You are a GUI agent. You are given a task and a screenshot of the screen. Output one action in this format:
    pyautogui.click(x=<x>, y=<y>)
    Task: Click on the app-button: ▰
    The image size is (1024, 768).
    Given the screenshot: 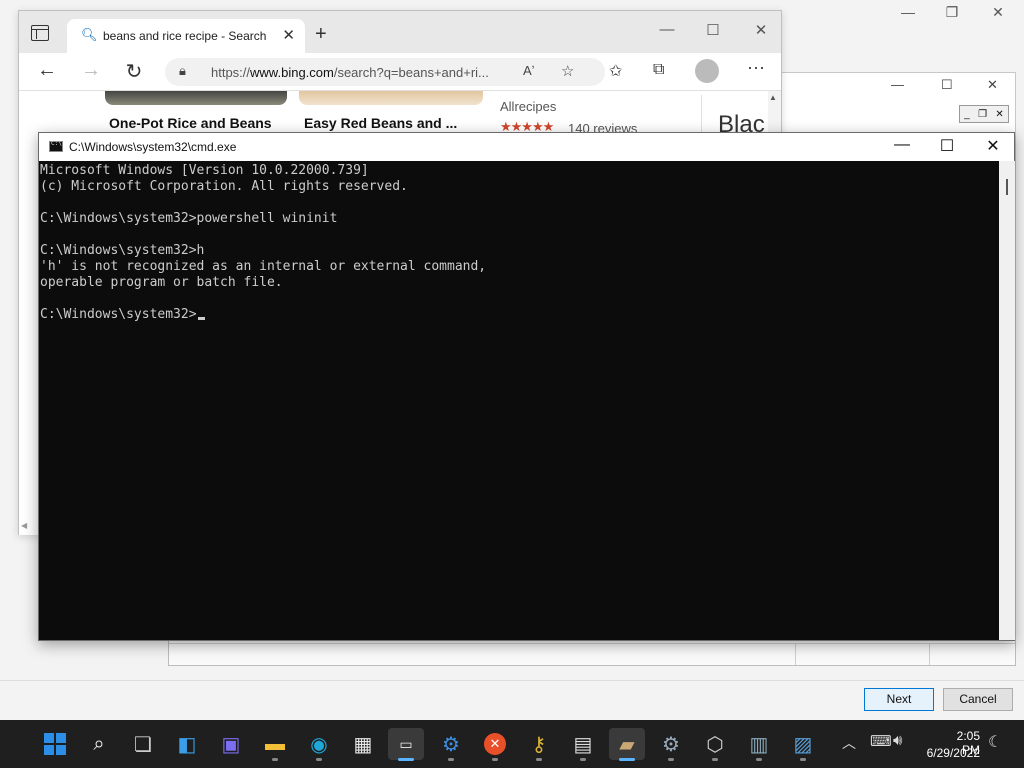 What is the action you would take?
    pyautogui.click(x=627, y=744)
    